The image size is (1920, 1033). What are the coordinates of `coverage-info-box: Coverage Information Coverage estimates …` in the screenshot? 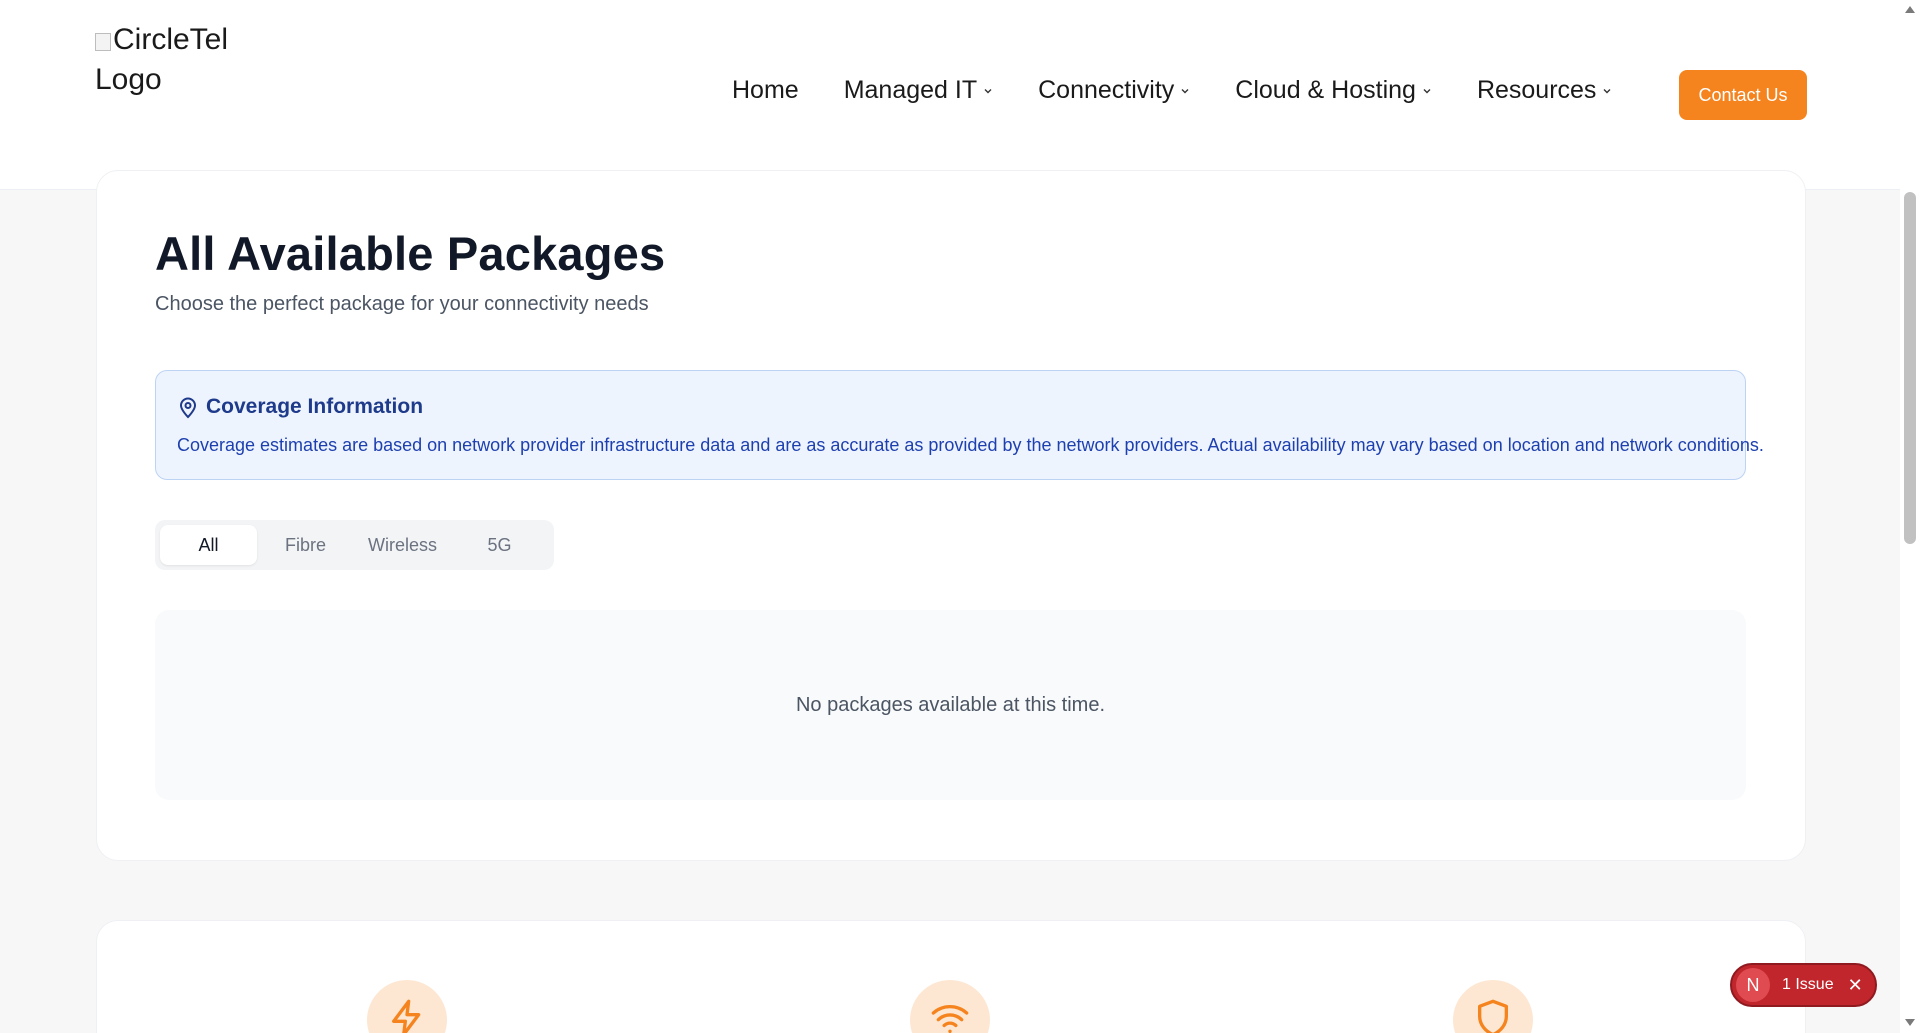 It's located at (959, 425).